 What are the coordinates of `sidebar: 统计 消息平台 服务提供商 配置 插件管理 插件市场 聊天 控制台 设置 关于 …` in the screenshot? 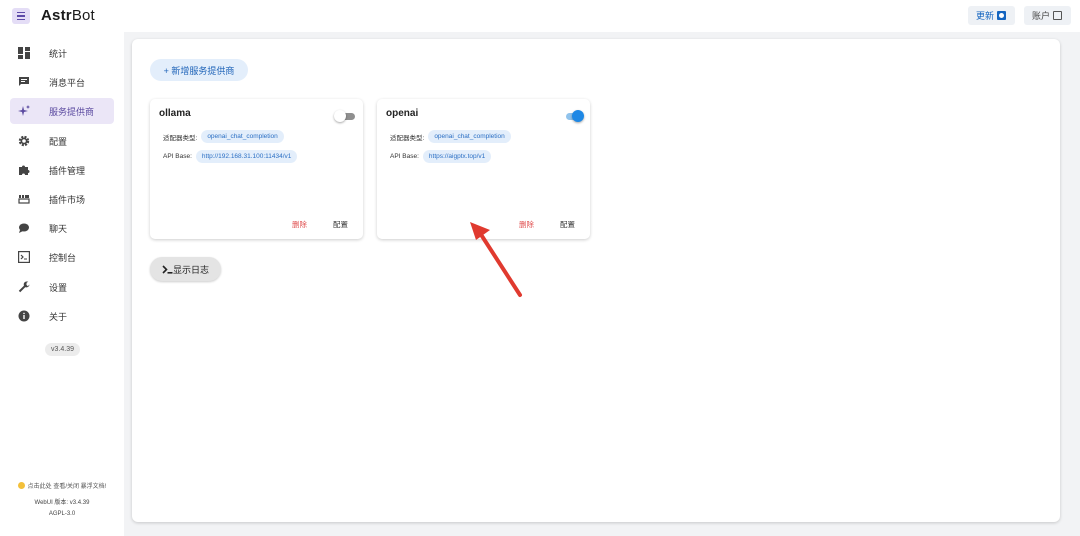 It's located at (62, 287).